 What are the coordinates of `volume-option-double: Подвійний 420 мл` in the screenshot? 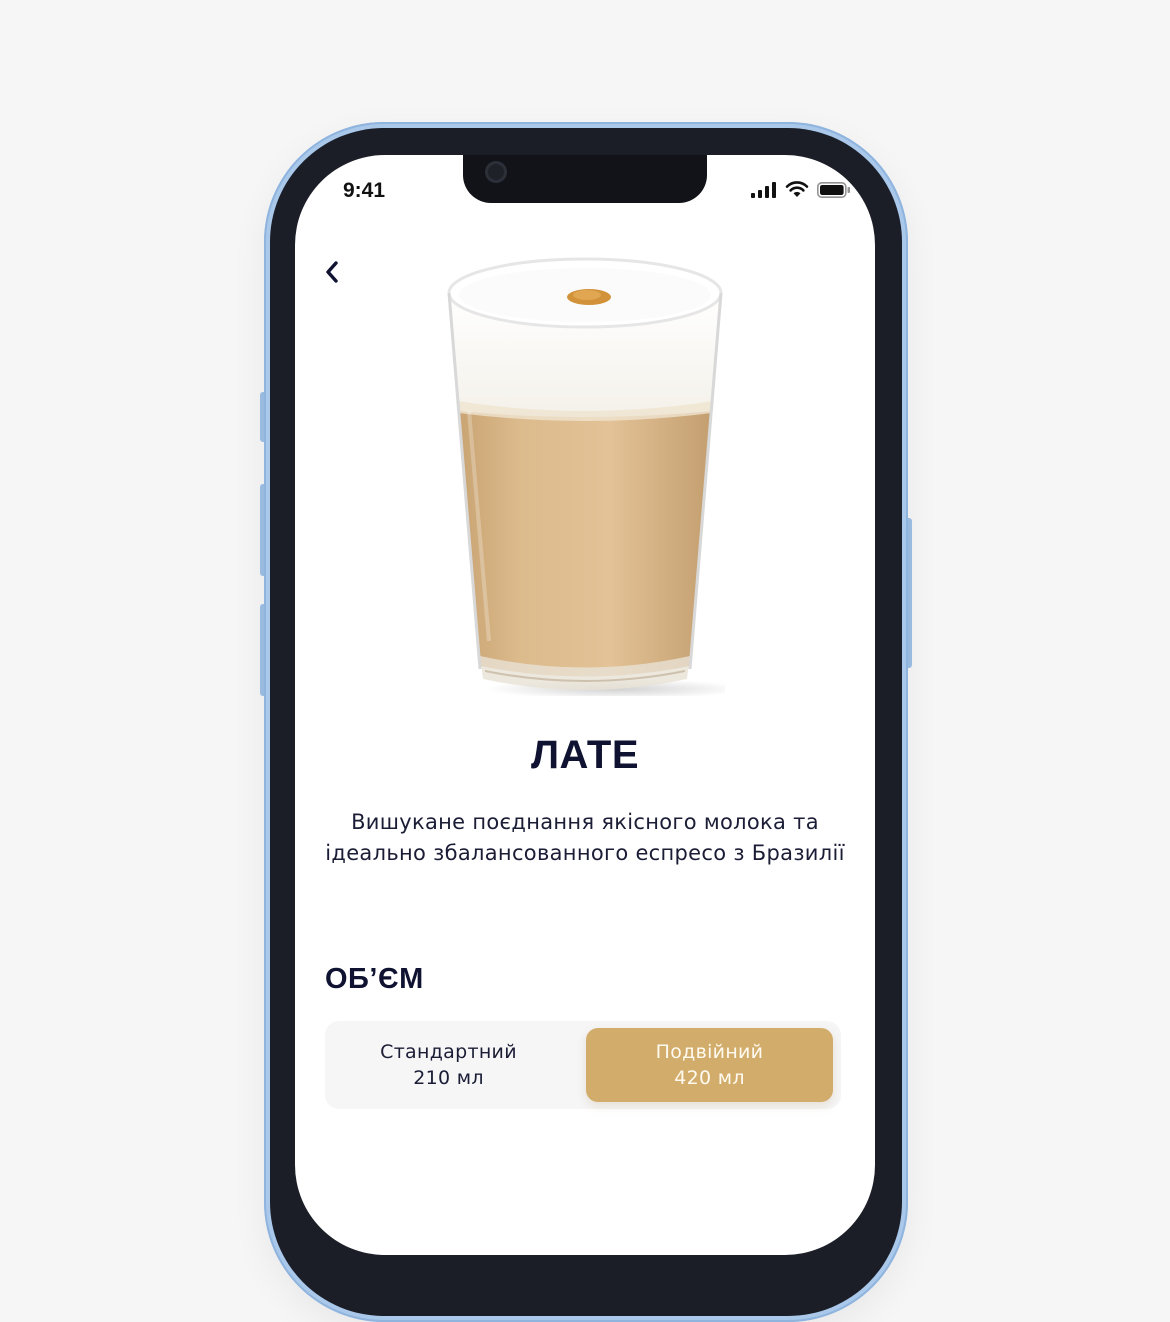 It's located at (709, 1065).